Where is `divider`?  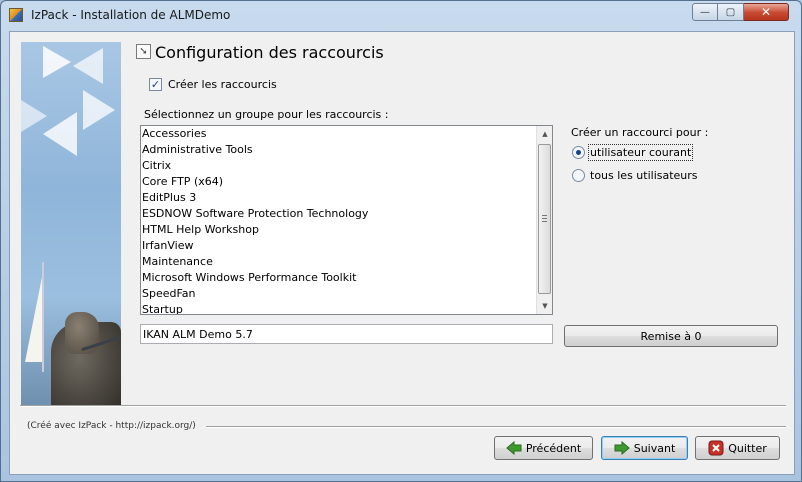 divider is located at coordinates (403, 406).